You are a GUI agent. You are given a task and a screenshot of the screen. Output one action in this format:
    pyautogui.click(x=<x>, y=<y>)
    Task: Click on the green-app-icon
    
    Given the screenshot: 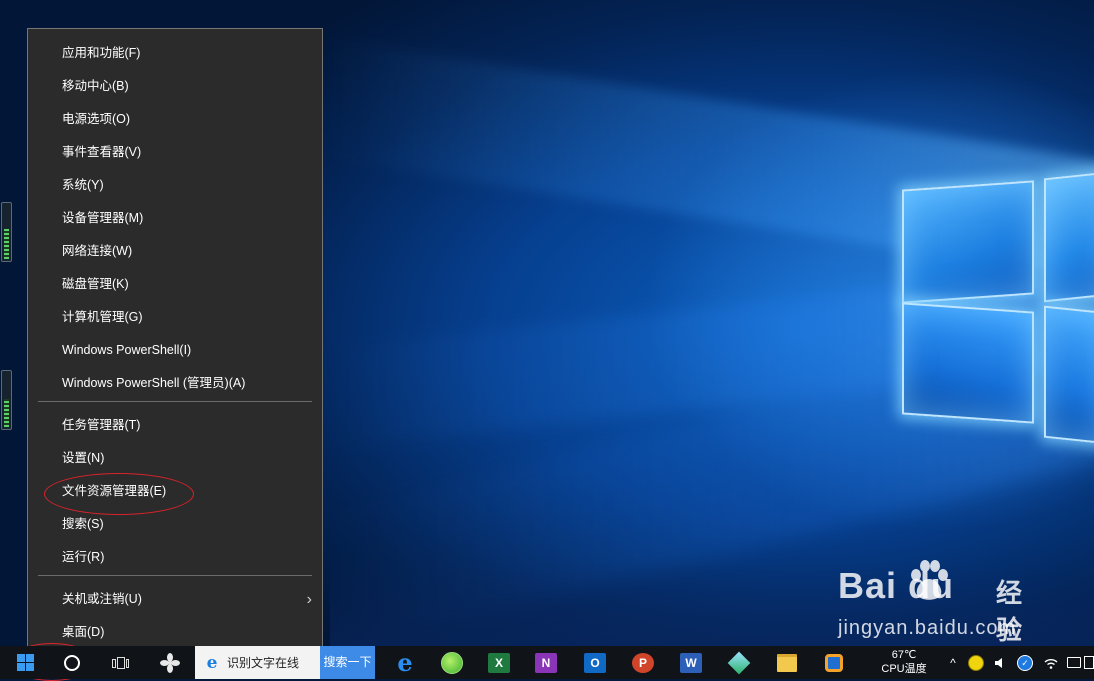 What is the action you would take?
    pyautogui.click(x=739, y=662)
    